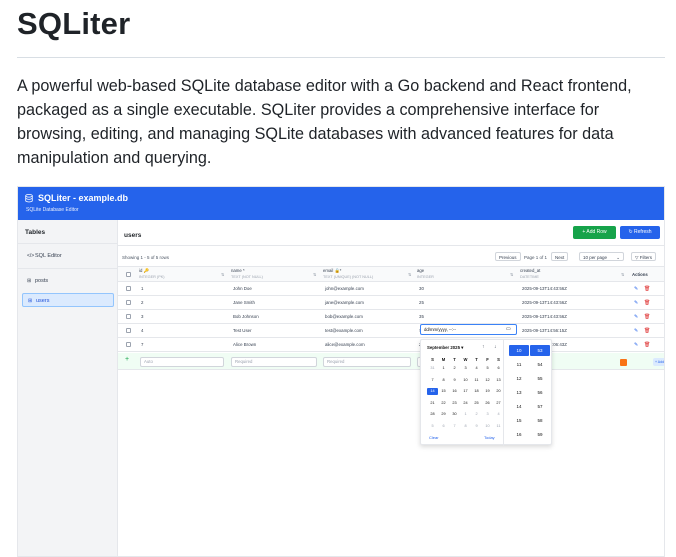 The image size is (676, 557). I want to click on calendar-day: 26, so click(487, 403).